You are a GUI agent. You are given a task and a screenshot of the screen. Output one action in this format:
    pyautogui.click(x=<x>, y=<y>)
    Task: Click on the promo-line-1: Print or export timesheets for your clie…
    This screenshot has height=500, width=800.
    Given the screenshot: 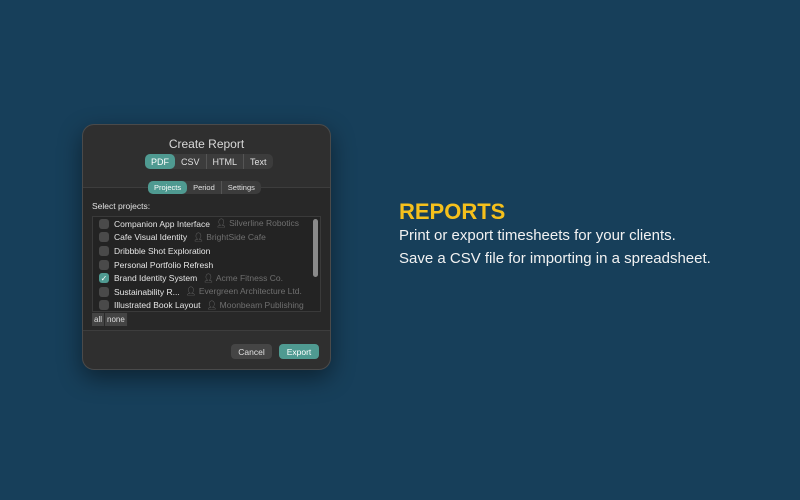 What is the action you would take?
    pyautogui.click(x=537, y=235)
    